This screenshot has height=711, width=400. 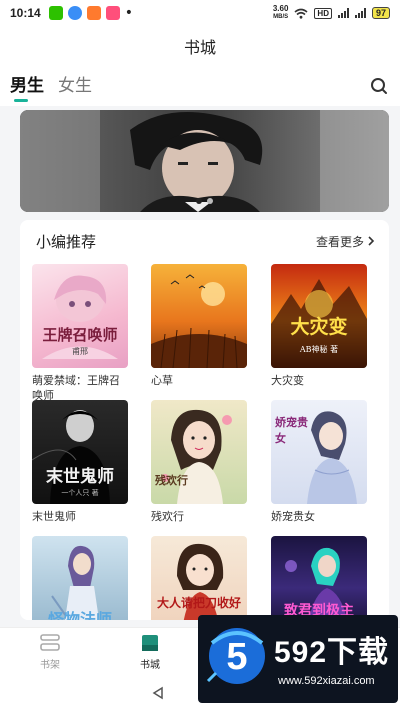 What do you see at coordinates (50, 651) in the screenshot?
I see `nav-item-bookshelf: 书架` at bounding box center [50, 651].